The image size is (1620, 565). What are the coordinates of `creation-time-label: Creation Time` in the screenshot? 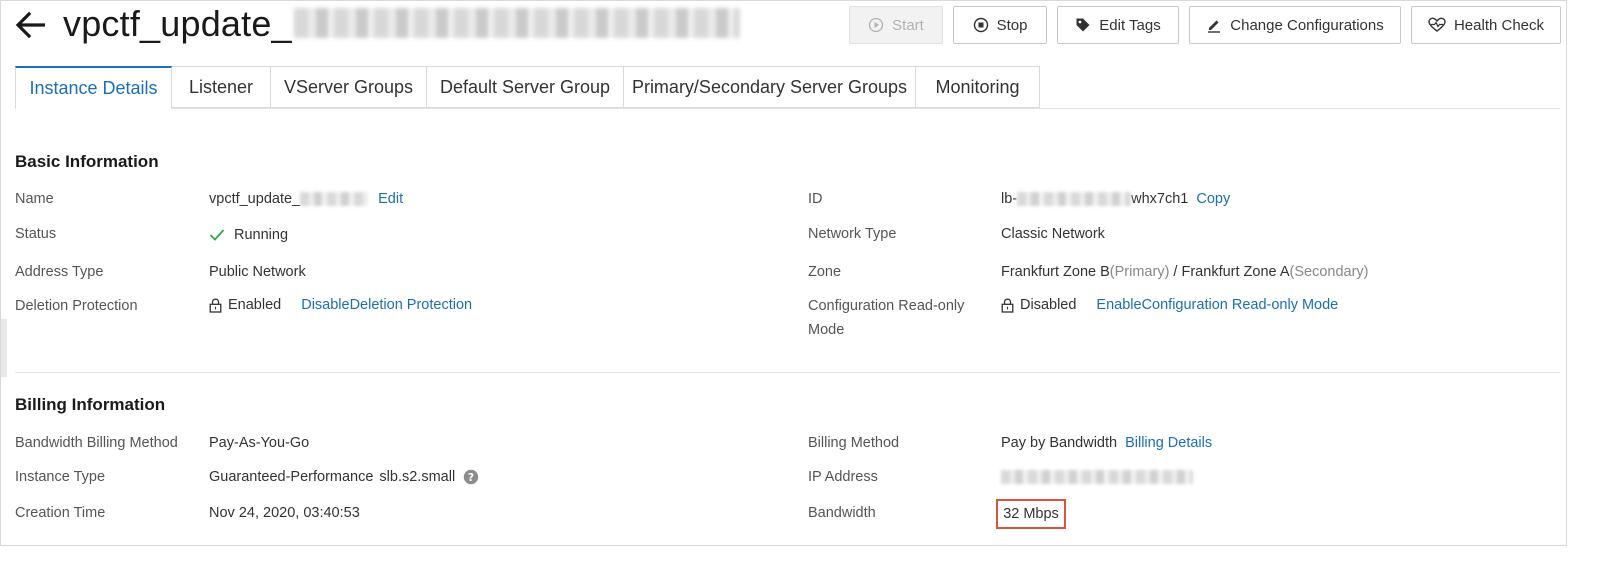 It's located at (60, 513).